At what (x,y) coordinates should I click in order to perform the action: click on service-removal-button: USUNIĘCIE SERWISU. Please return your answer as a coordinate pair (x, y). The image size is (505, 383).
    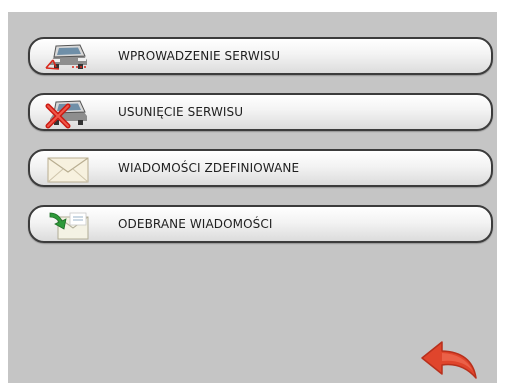
    Looking at the image, I should click on (260, 112).